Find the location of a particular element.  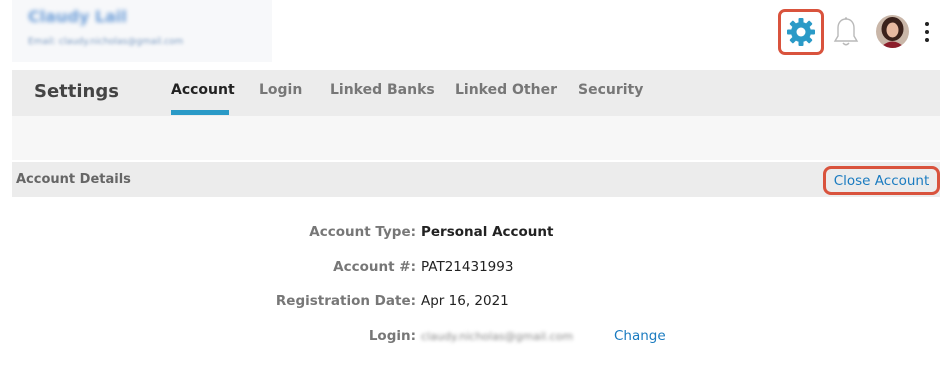

close-account-button: Close Account is located at coordinates (881, 180).